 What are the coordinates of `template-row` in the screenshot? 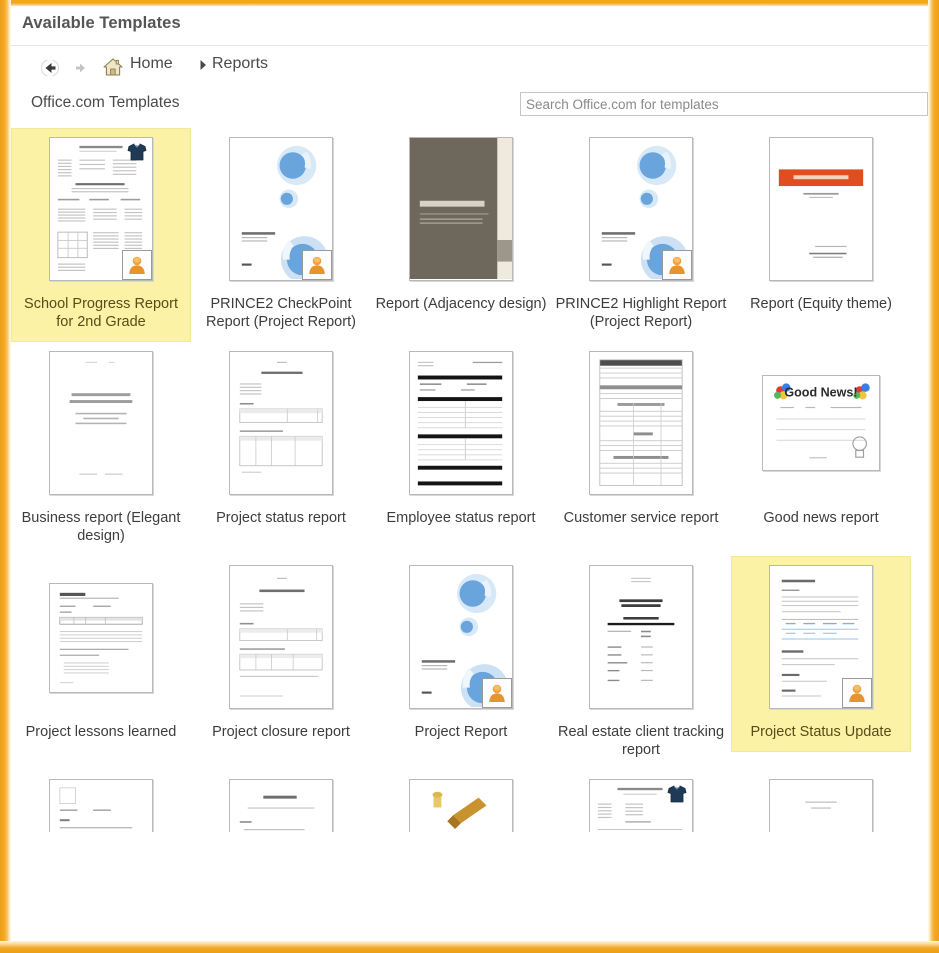 It's located at (469, 801).